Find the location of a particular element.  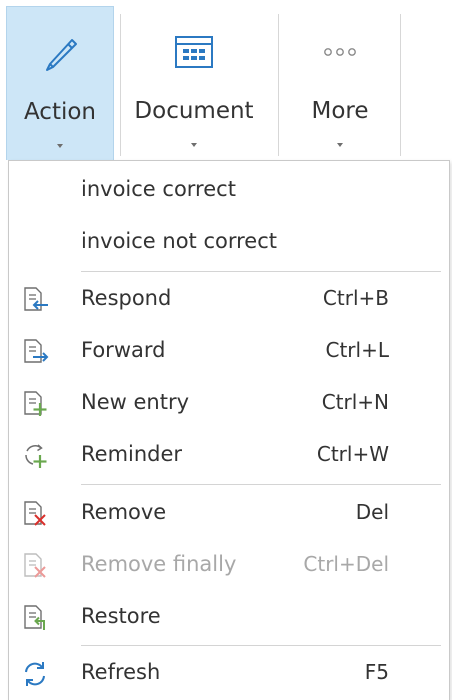

menu-item-label: Forward is located at coordinates (123, 350).